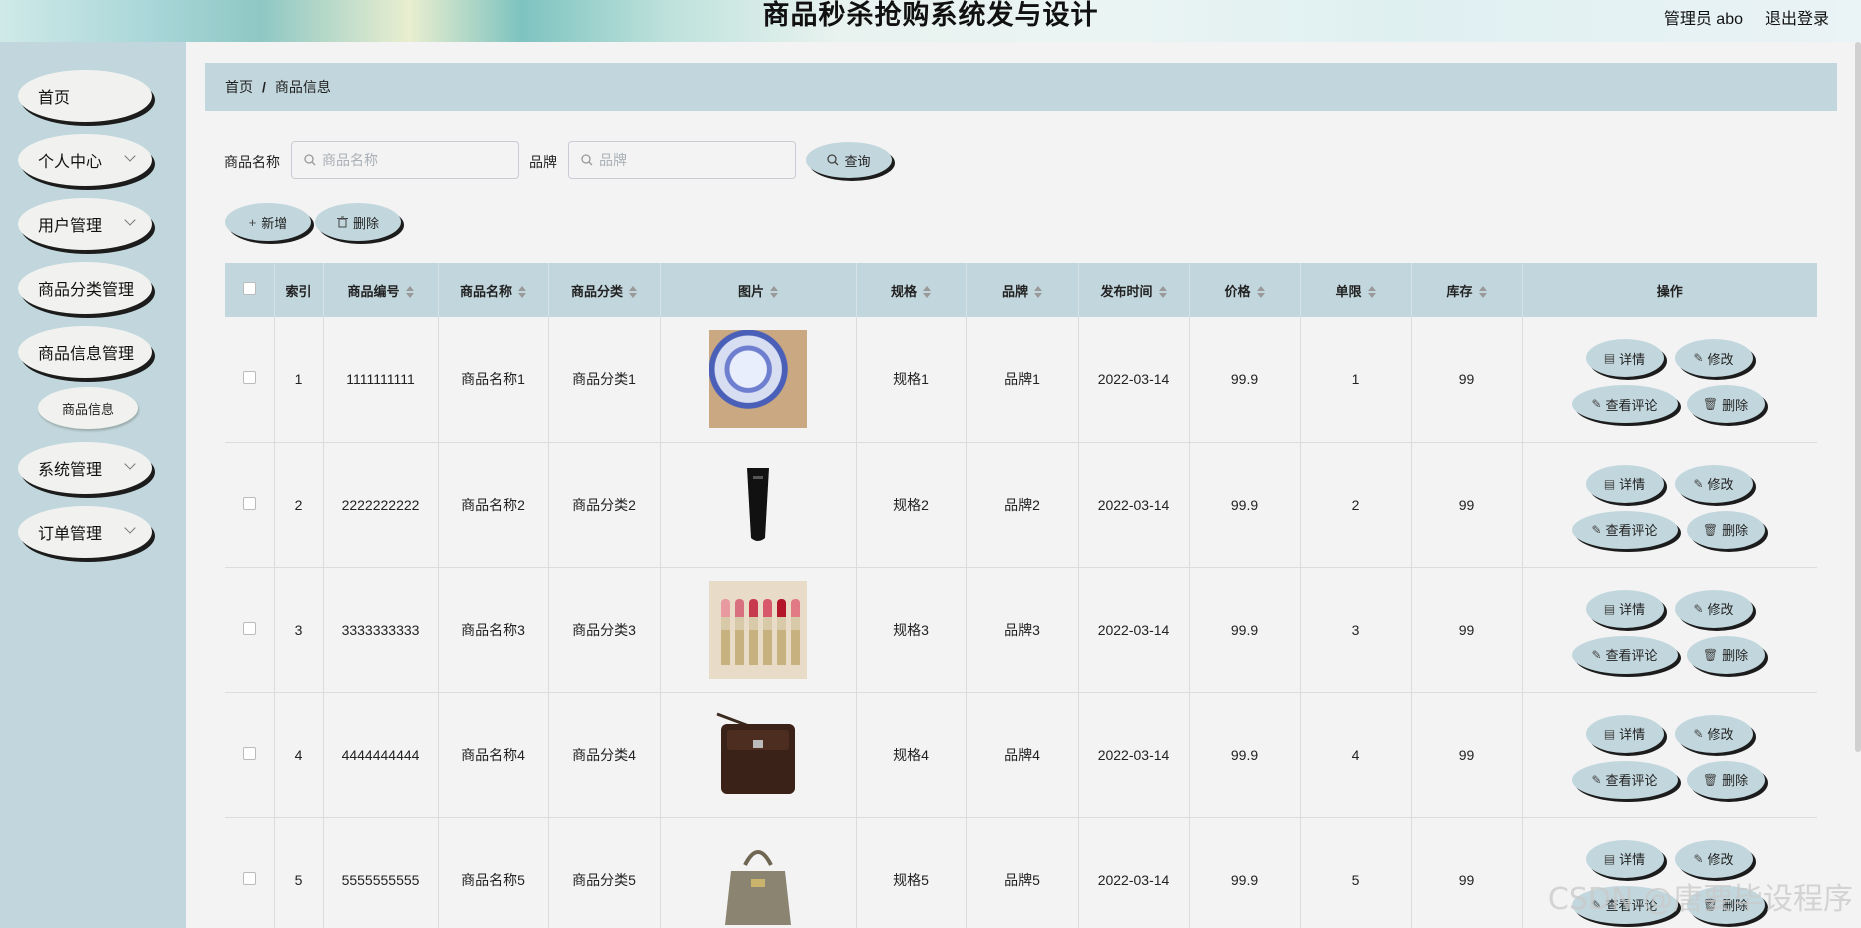  I want to click on cell-date: 2022-03-14, so click(1134, 380).